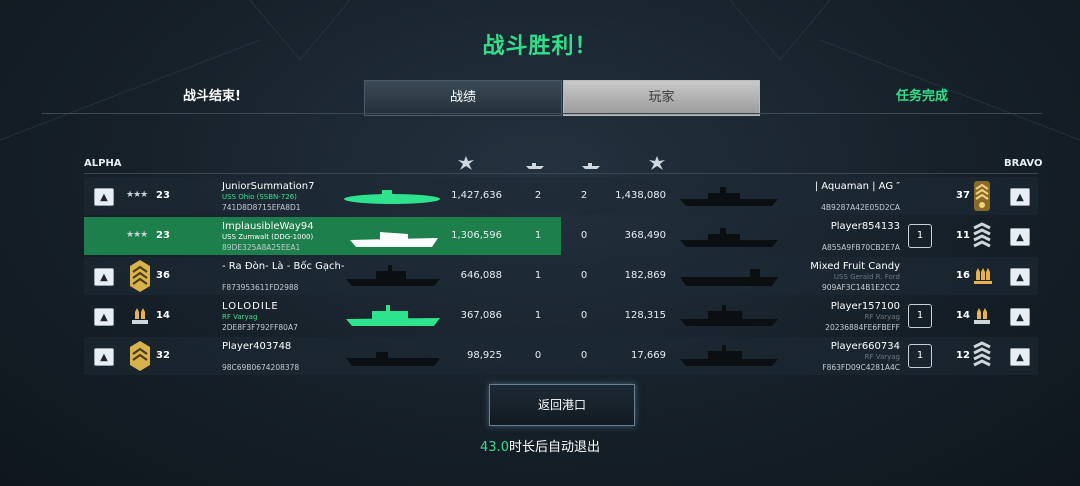 This screenshot has width=1080, height=486. I want to click on player-name: - Ra Đòn- Là - Bốc Gạch-, so click(283, 266).